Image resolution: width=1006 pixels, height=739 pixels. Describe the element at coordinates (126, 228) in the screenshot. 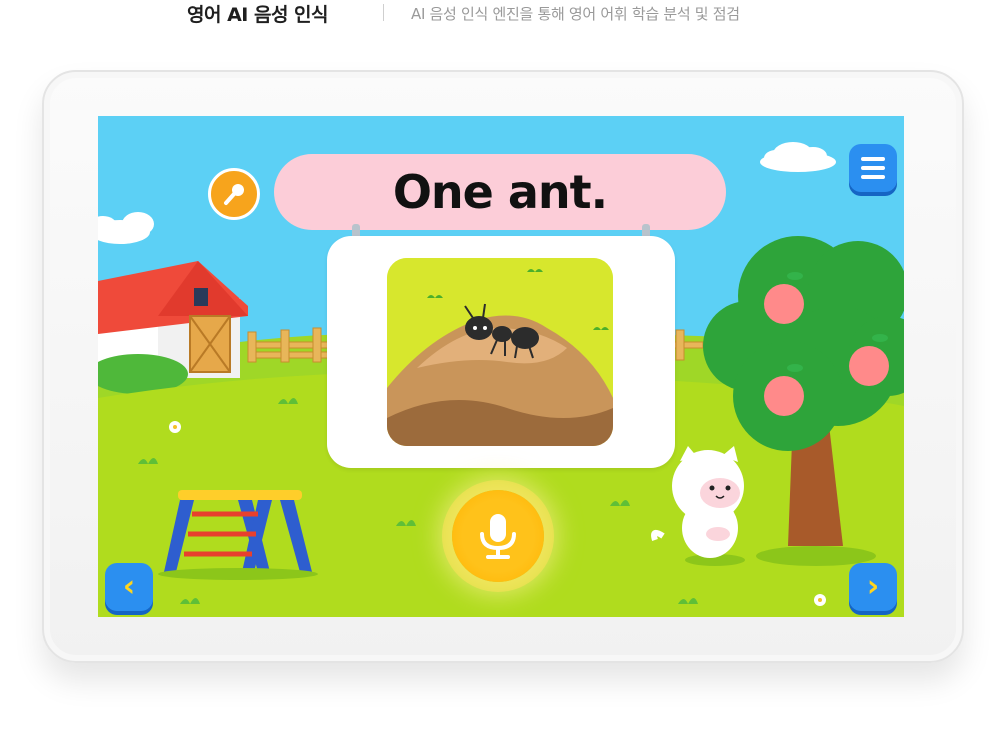

I see `cloud-left` at that location.